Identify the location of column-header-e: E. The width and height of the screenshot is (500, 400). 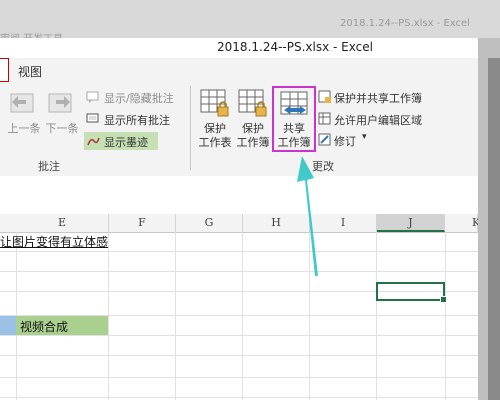
(62, 223).